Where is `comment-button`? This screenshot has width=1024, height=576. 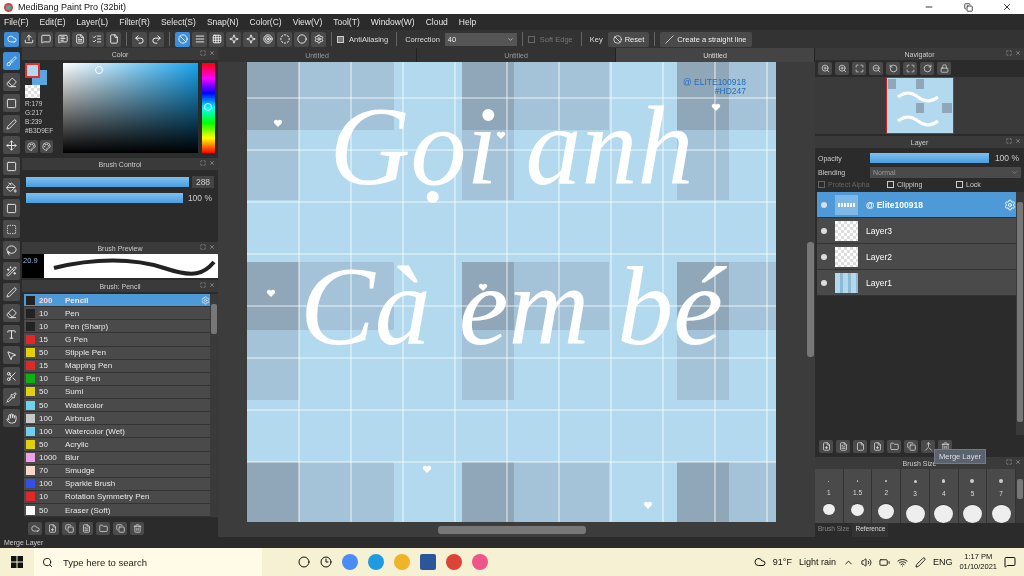
comment-button is located at coordinates (62, 39).